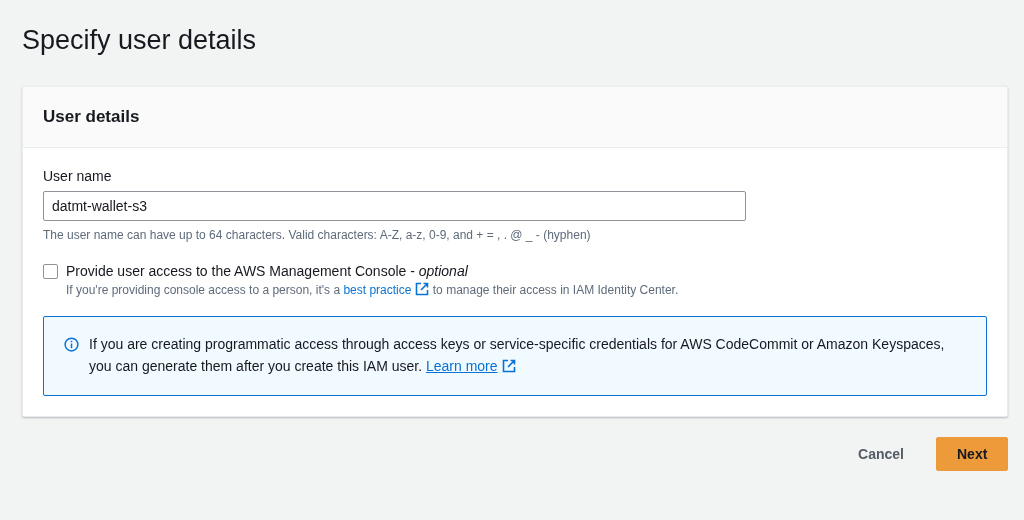 The image size is (1024, 520). I want to click on checkbox-description: If you're providing console access to a person, it's a best practice to manage their access in IAM Identity Center., so click(372, 290).